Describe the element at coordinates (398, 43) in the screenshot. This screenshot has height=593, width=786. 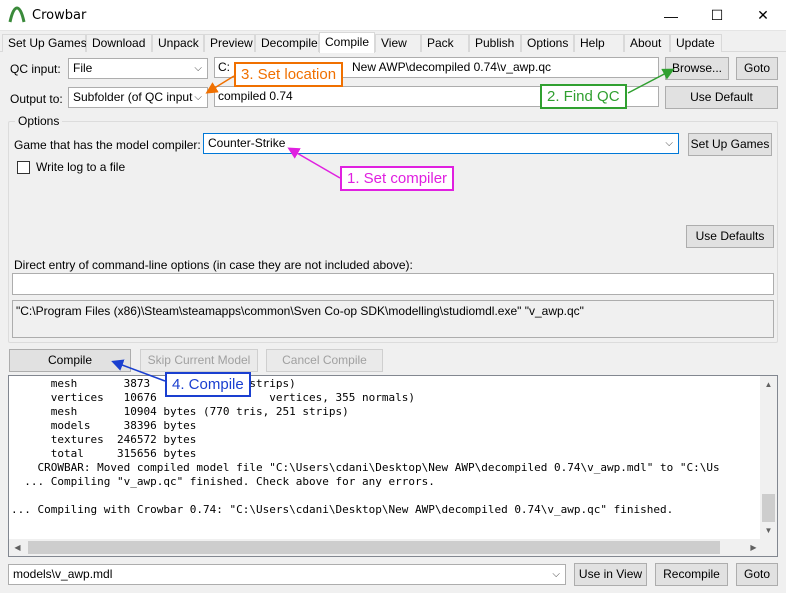
I see `tab-view: View` at that location.